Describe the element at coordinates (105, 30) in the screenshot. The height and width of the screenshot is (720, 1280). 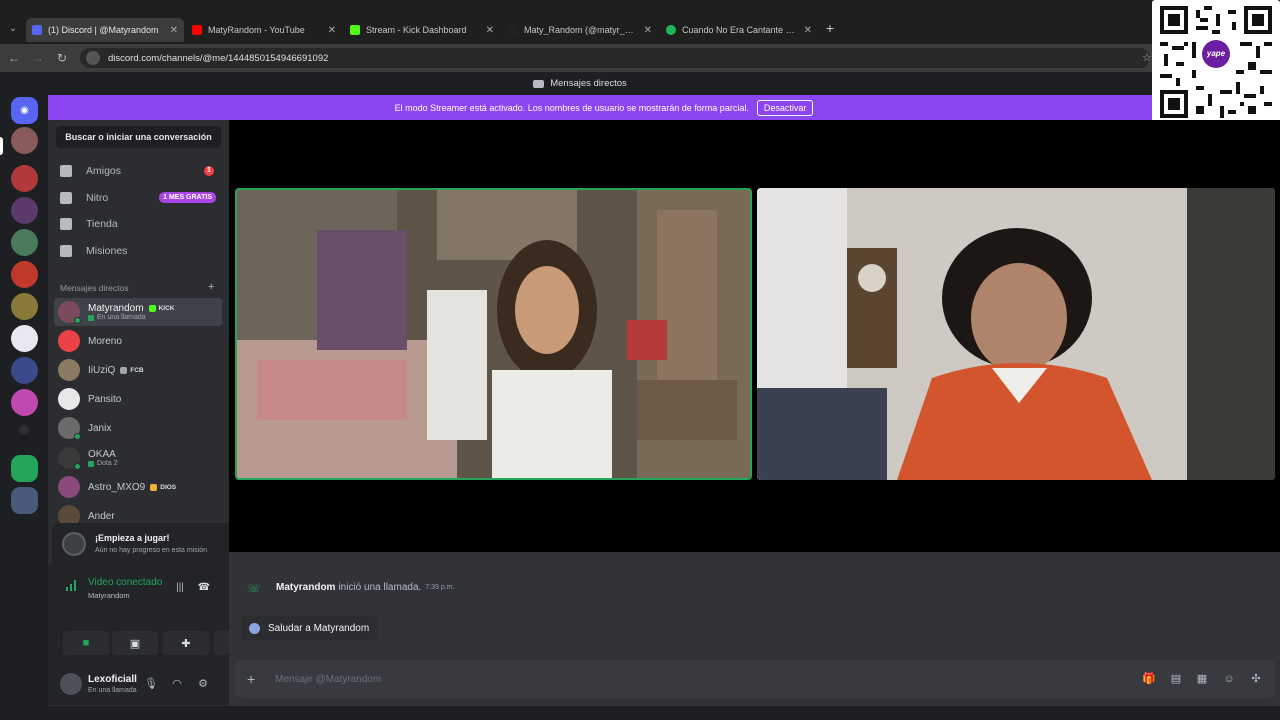
I see `tab-discord: (1) Discord | @Matyrandom ✕` at that location.